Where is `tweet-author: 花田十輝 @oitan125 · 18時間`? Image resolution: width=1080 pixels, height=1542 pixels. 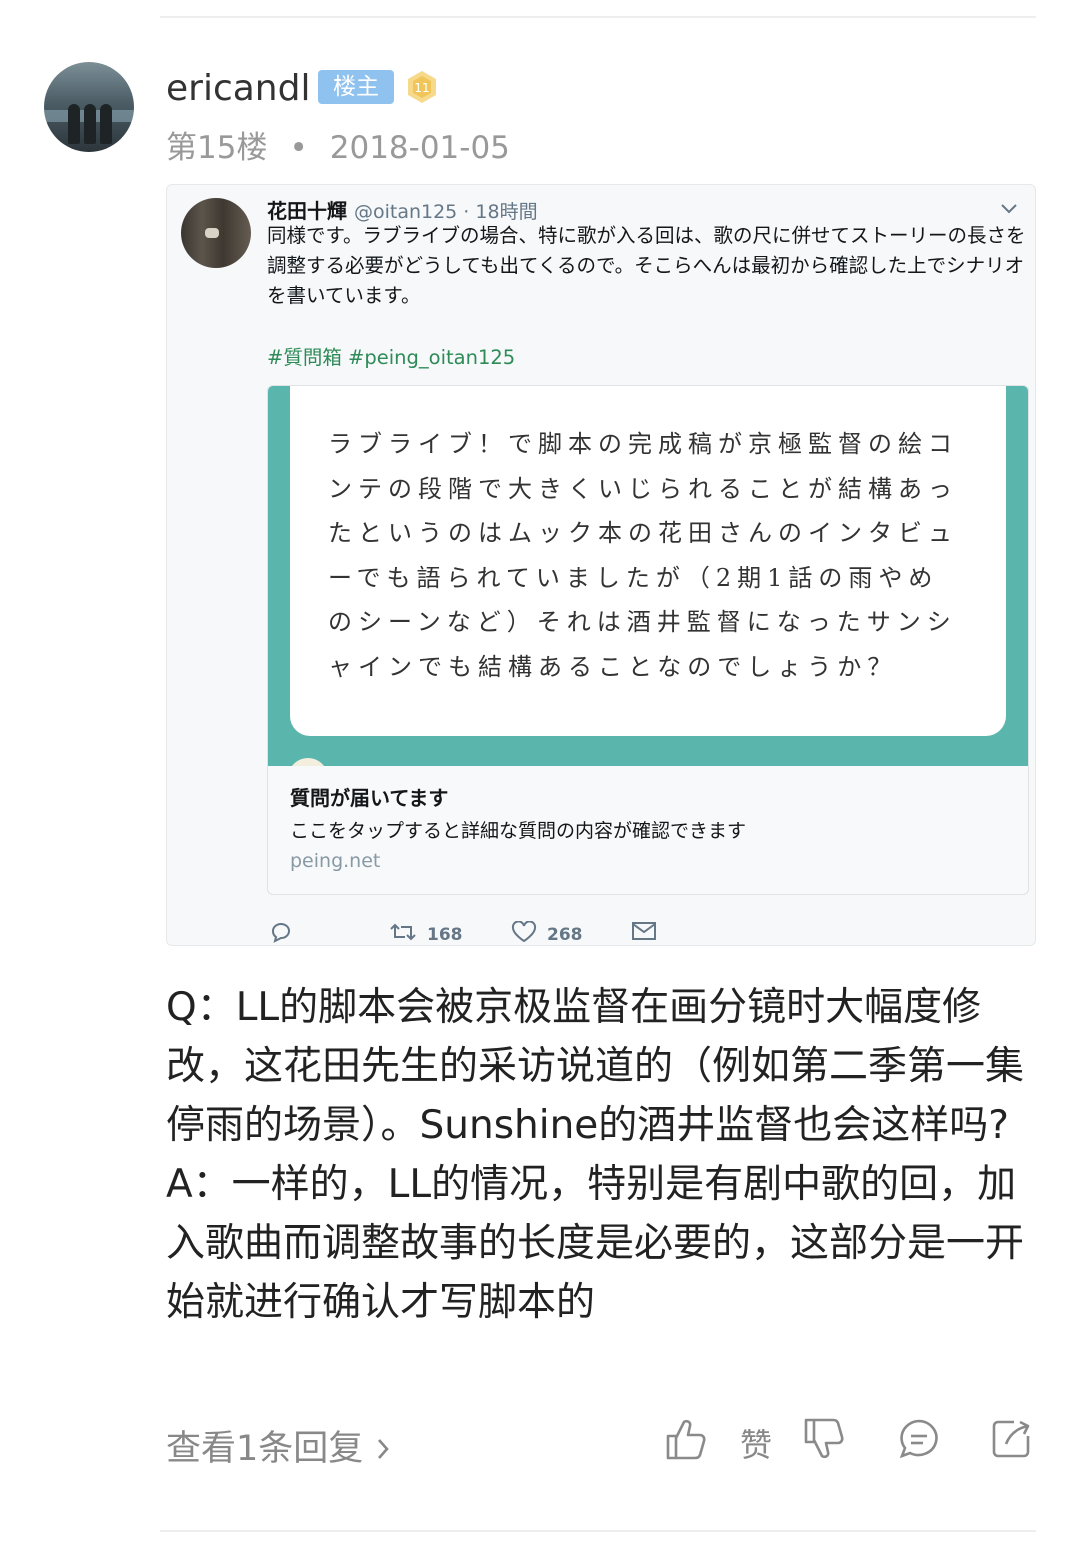 tweet-author: 花田十輝 @oitan125 · 18時間 is located at coordinates (402, 209).